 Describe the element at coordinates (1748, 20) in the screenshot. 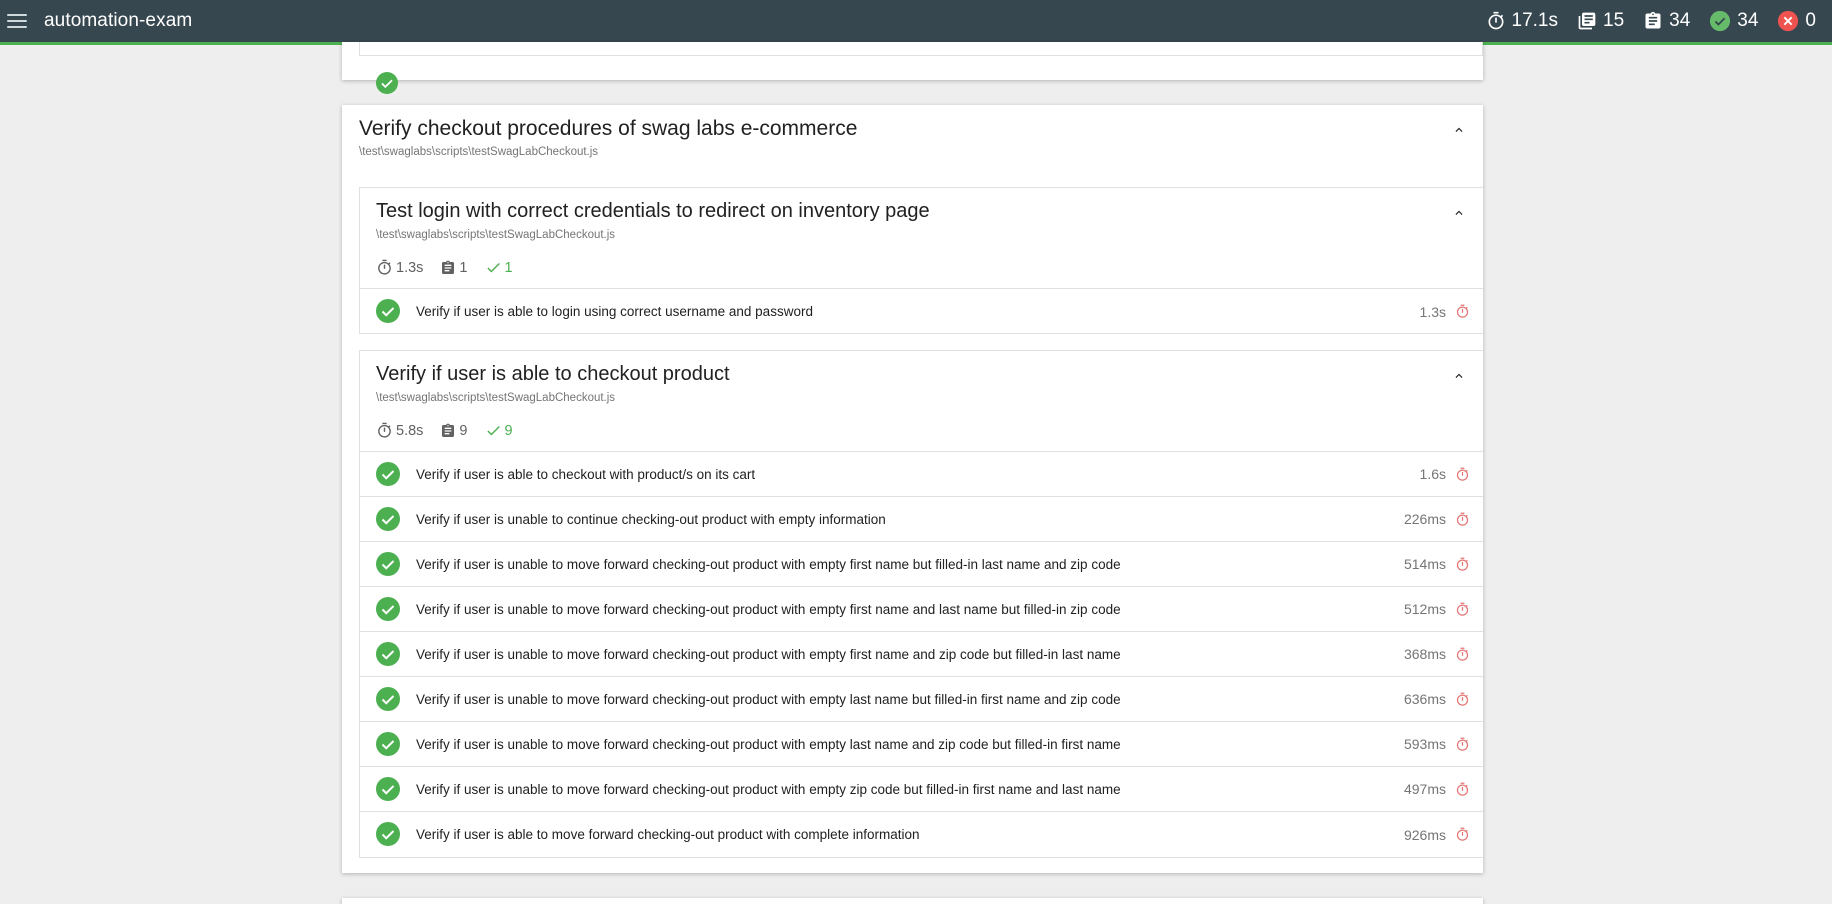

I see `passed-count: 34` at that location.